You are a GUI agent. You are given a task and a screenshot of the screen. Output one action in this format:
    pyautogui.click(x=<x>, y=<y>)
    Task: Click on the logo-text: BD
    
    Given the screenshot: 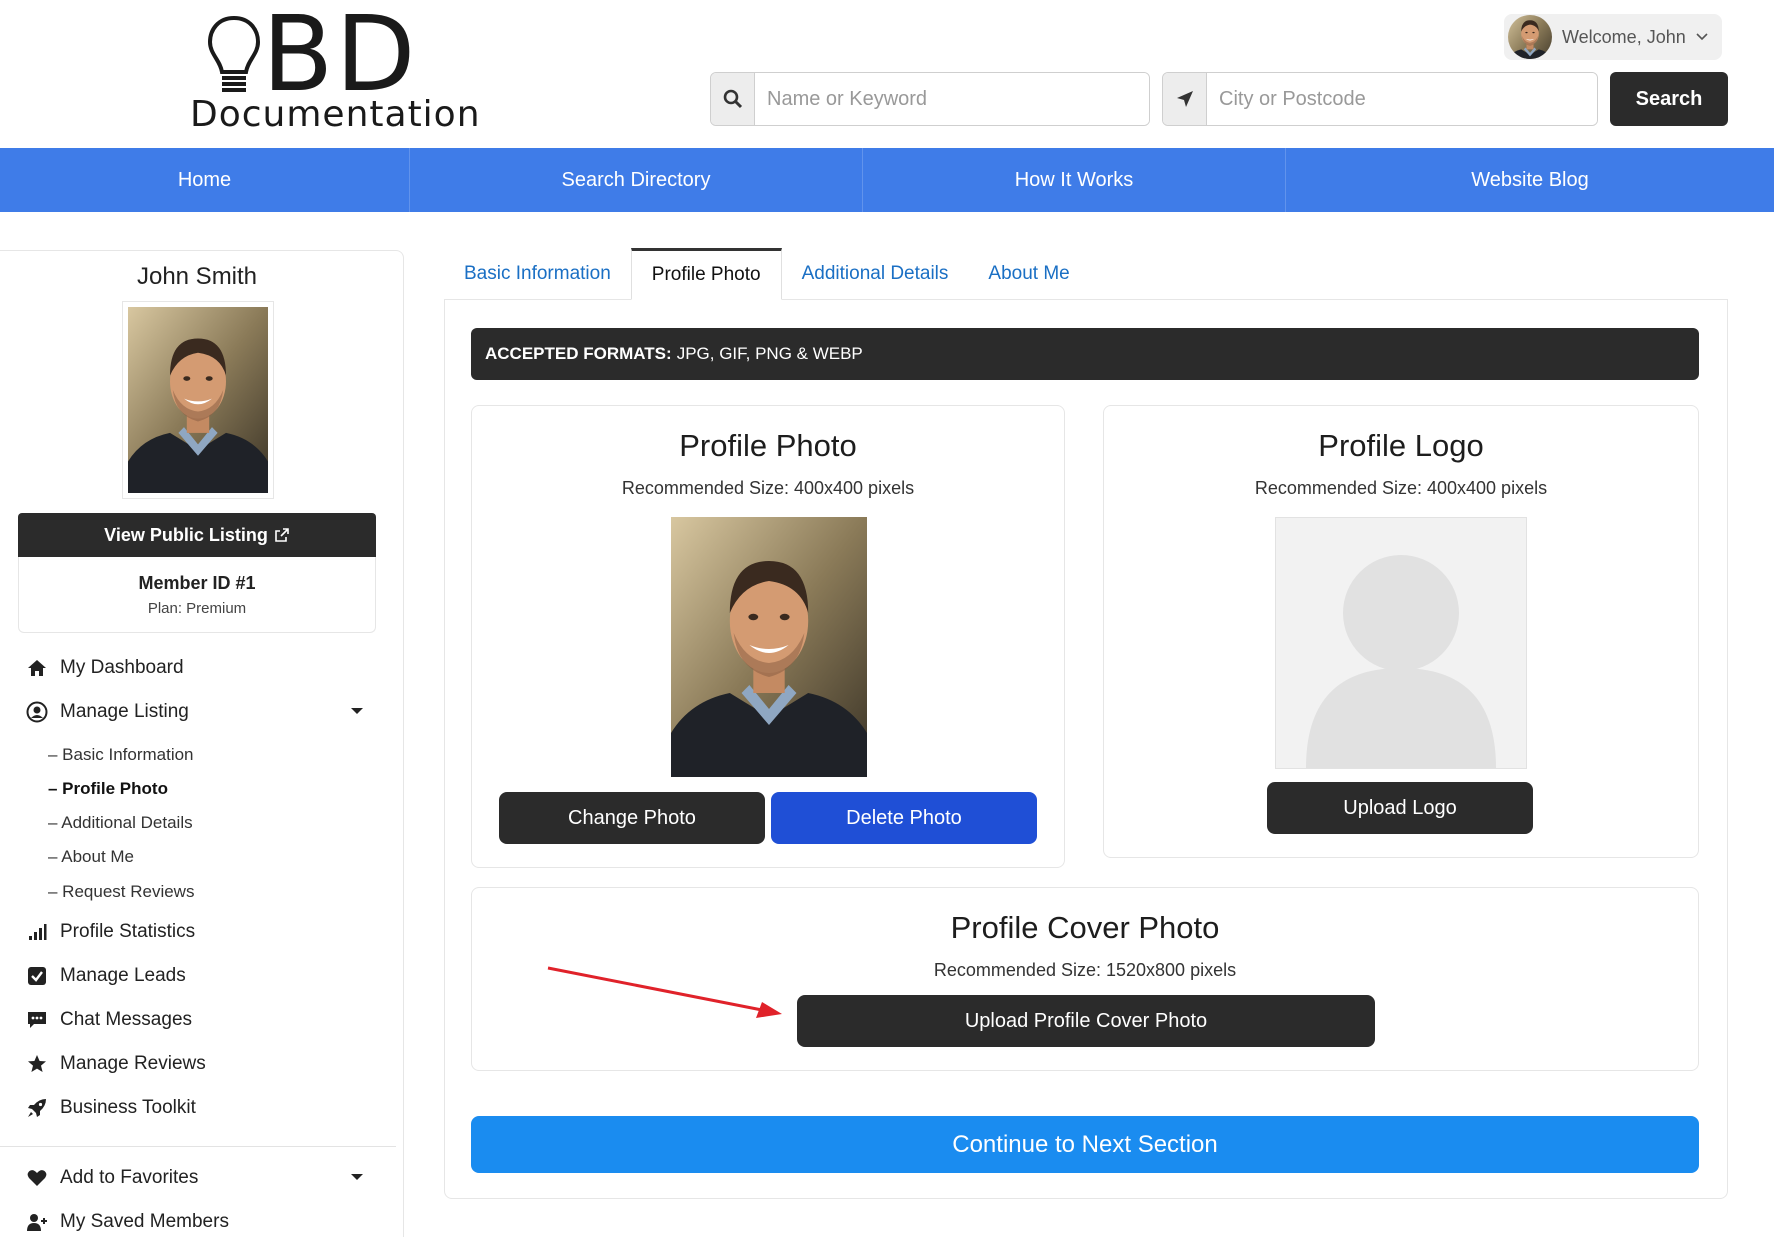 What is the action you would take?
    pyautogui.click(x=340, y=57)
    